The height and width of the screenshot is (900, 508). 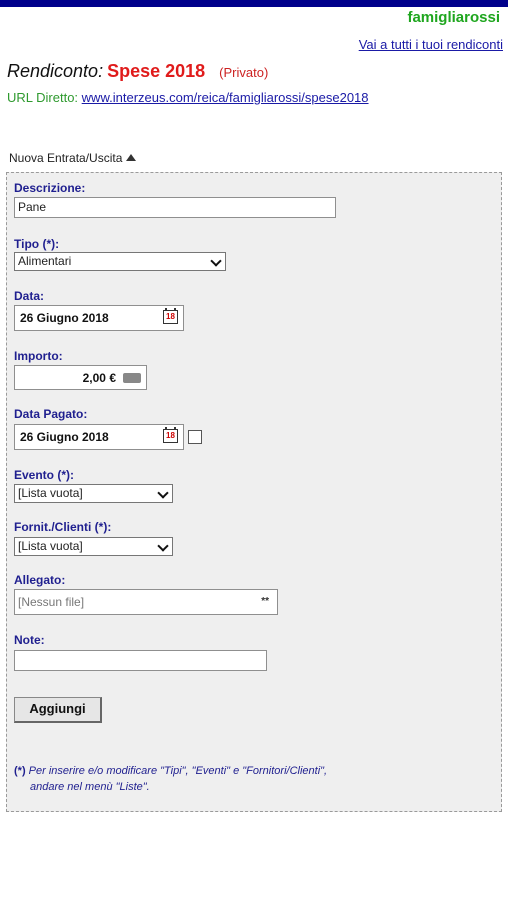 What do you see at coordinates (50, 546) in the screenshot?
I see `fornitori-selected: [Lista vuota]` at bounding box center [50, 546].